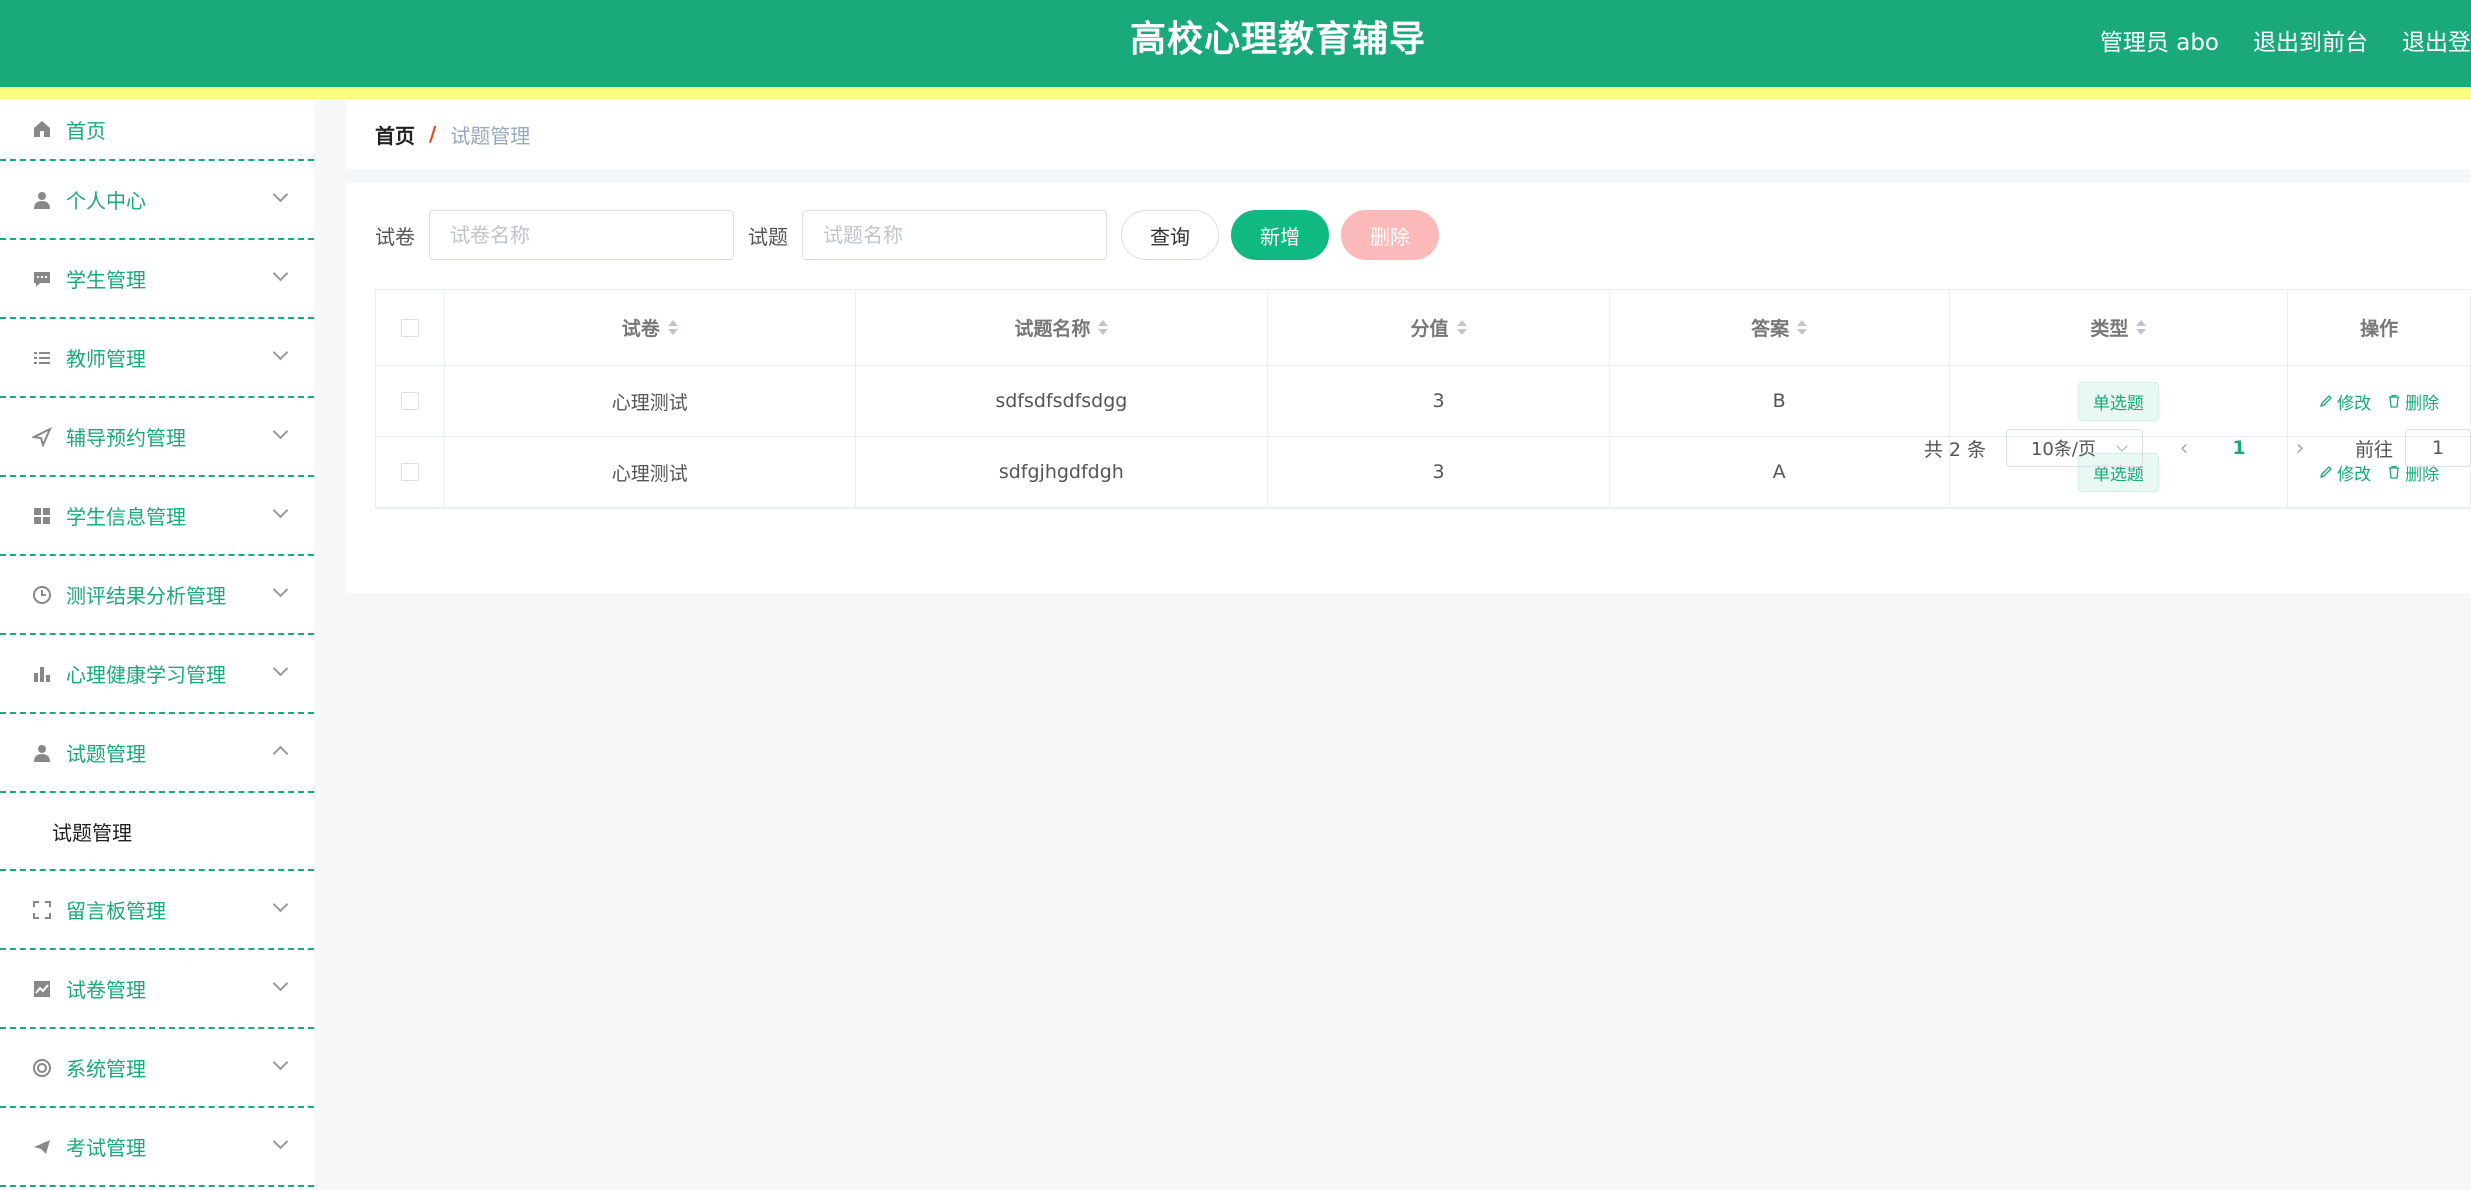  I want to click on sidebar-item-appointments: 辅导预约管理, so click(157, 437).